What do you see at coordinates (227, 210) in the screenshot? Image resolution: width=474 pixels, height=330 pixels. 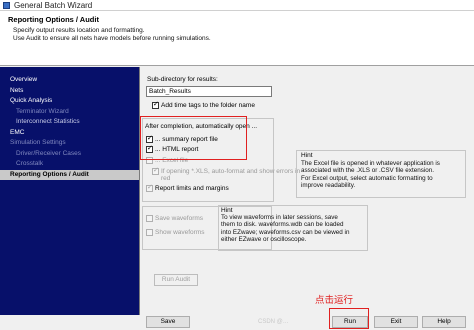 I see `hint-waveforms-title: Hint` at bounding box center [227, 210].